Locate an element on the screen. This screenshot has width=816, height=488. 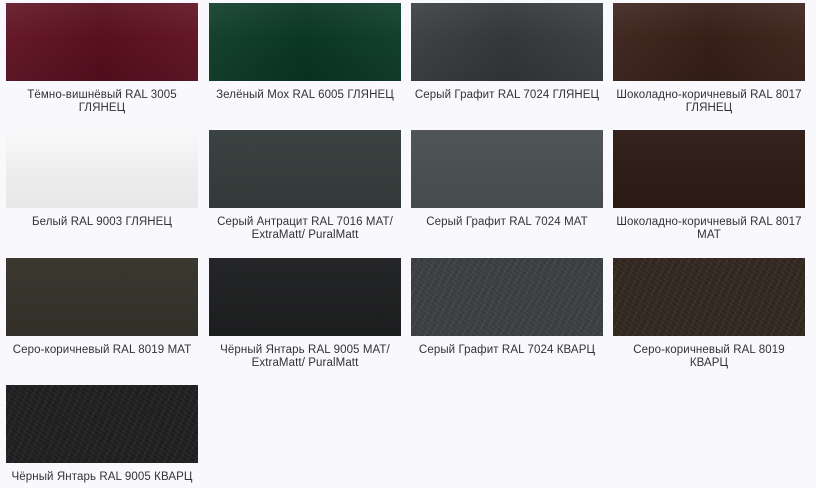
swatch-card: Серый Графит RAL 7024 МАТ is located at coordinates (507, 179).